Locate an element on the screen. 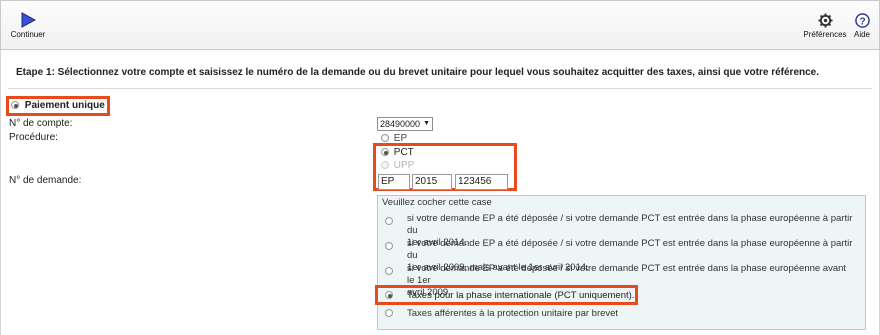  procedure-option-label: PCT is located at coordinates (403, 152).